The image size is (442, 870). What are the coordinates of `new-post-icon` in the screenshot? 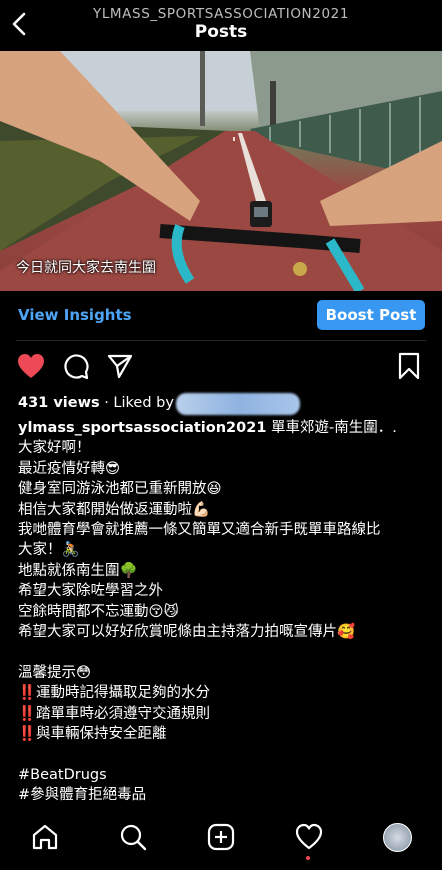 It's located at (221, 837).